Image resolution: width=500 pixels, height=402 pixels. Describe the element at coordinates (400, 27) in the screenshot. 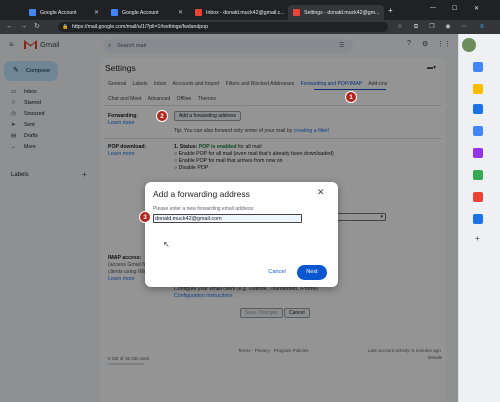

I see `favorites-star-icon: ☆` at that location.